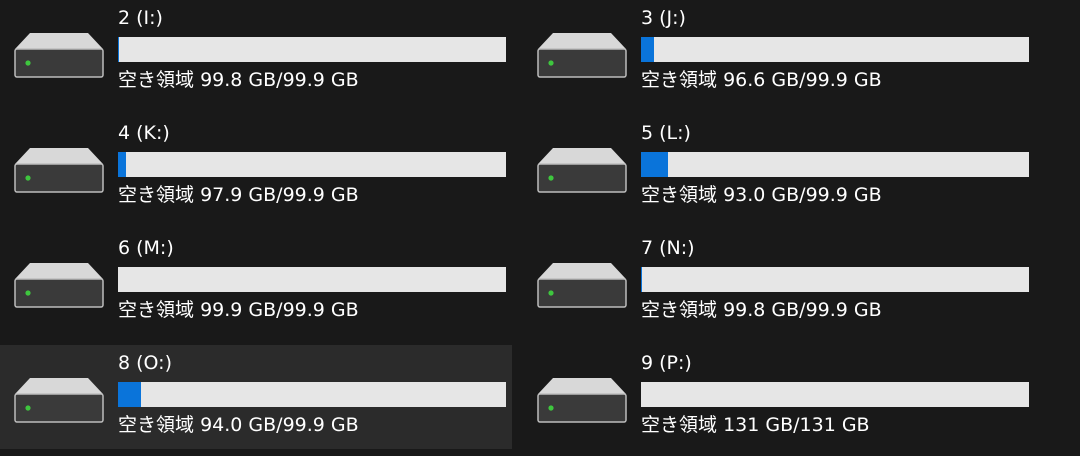 The height and width of the screenshot is (456, 1080). I want to click on drive-name: 9 (P:), so click(666, 363).